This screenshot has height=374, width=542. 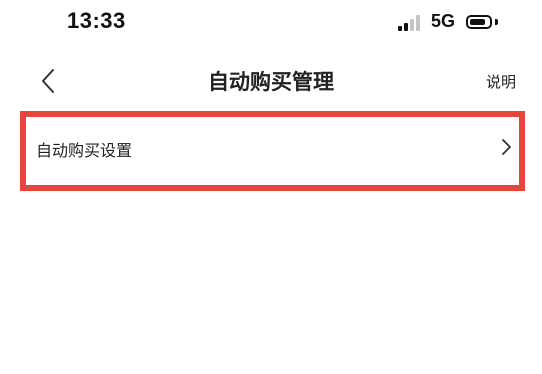 What do you see at coordinates (443, 21) in the screenshot?
I see `network-type: 5G` at bounding box center [443, 21].